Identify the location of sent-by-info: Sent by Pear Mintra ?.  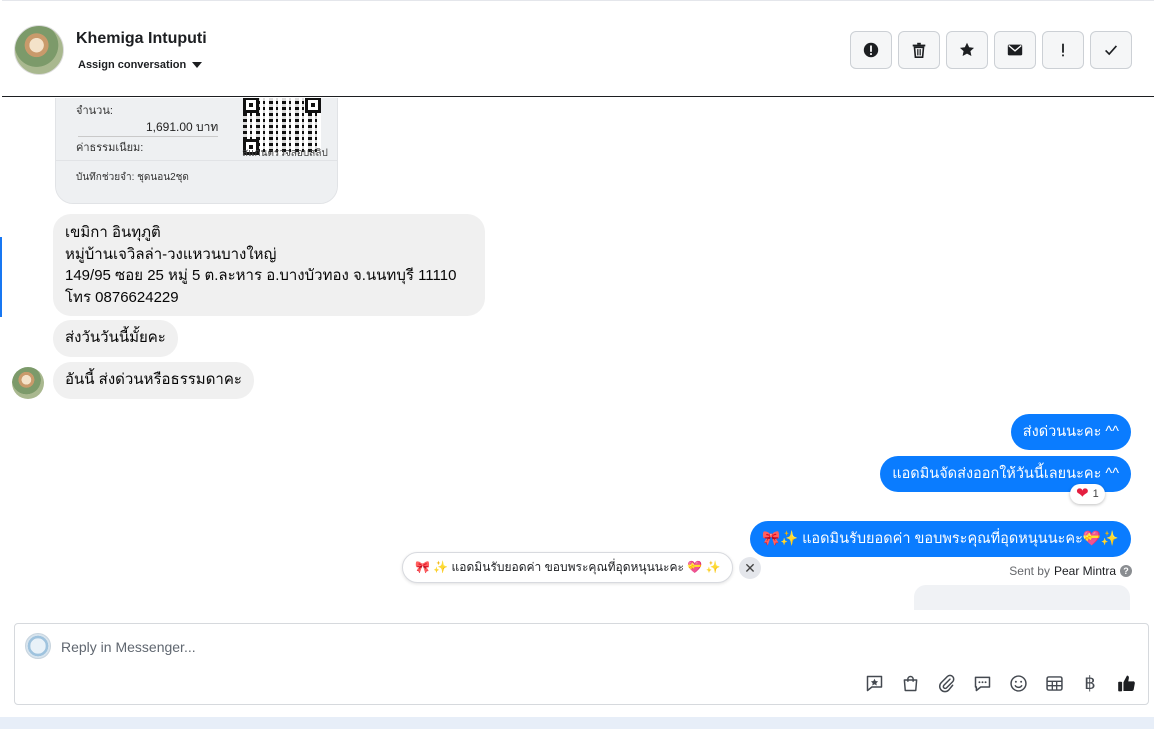
(1070, 571).